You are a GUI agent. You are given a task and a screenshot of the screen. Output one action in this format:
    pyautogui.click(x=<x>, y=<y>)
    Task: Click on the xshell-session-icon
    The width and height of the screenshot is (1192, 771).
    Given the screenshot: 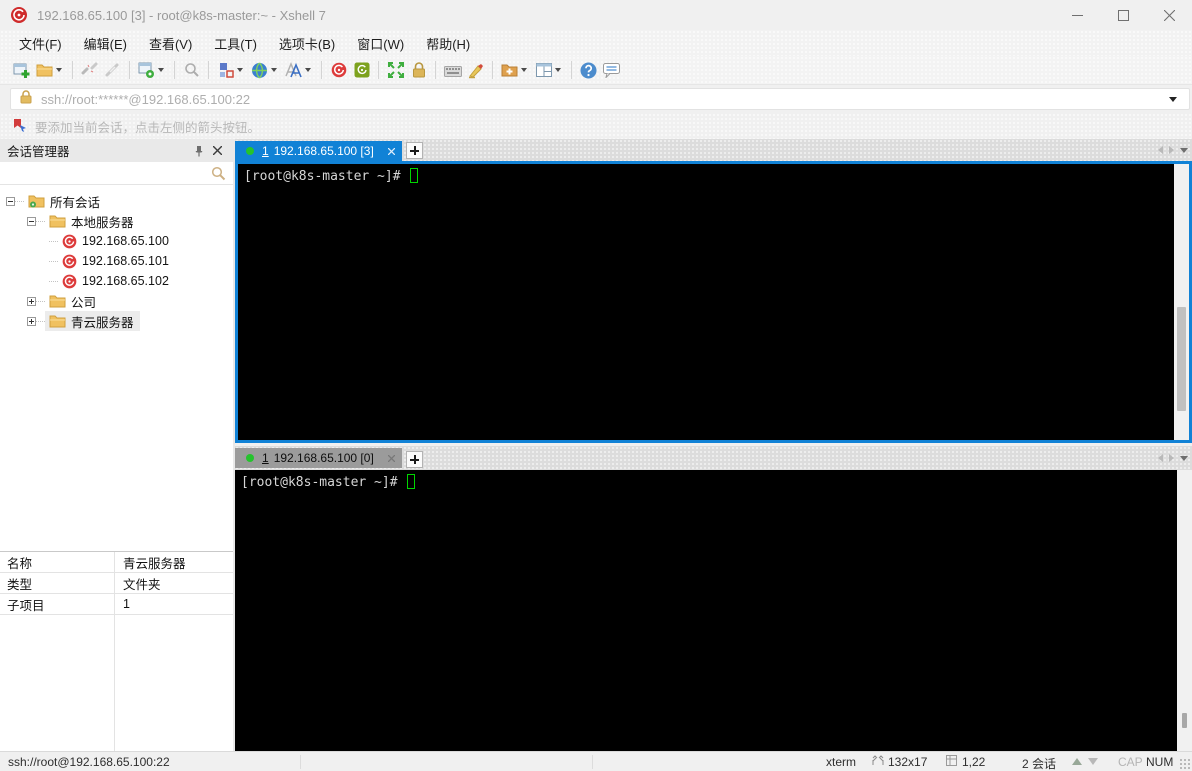 What is the action you would take?
    pyautogui.click(x=69, y=281)
    